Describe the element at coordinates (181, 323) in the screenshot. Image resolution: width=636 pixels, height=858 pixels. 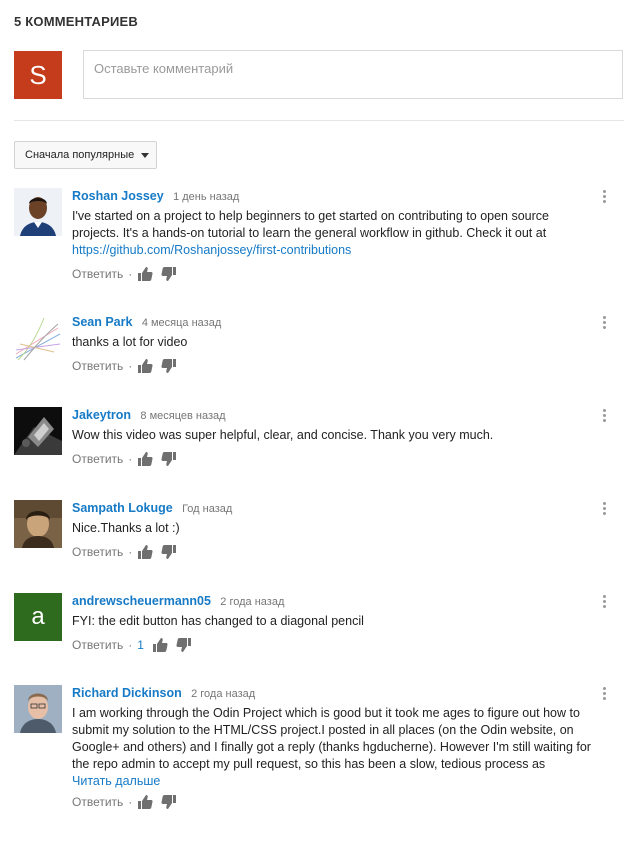
I see `comment-time: 4 месяца назад` at that location.